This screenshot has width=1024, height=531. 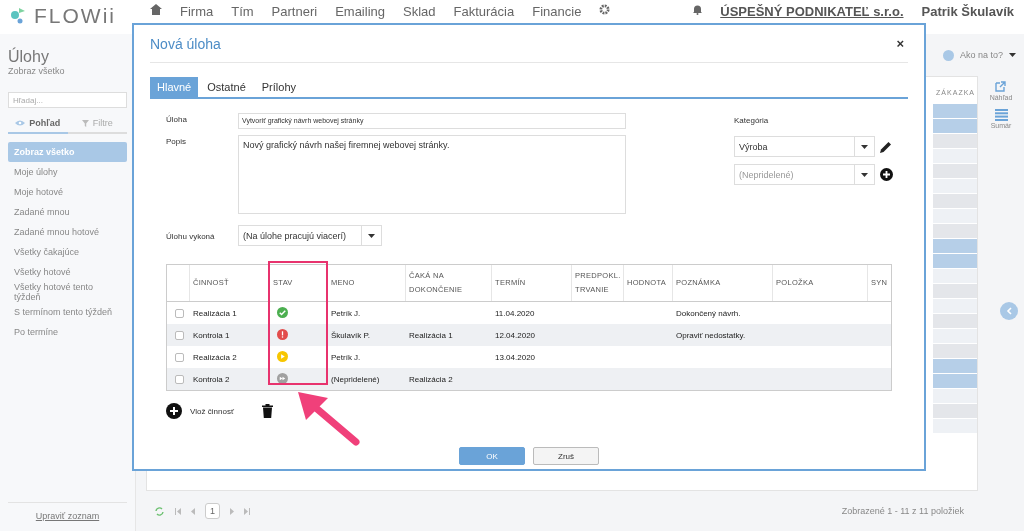 What do you see at coordinates (185, 43) in the screenshot?
I see `dialog-title: Nová úloha` at bounding box center [185, 43].